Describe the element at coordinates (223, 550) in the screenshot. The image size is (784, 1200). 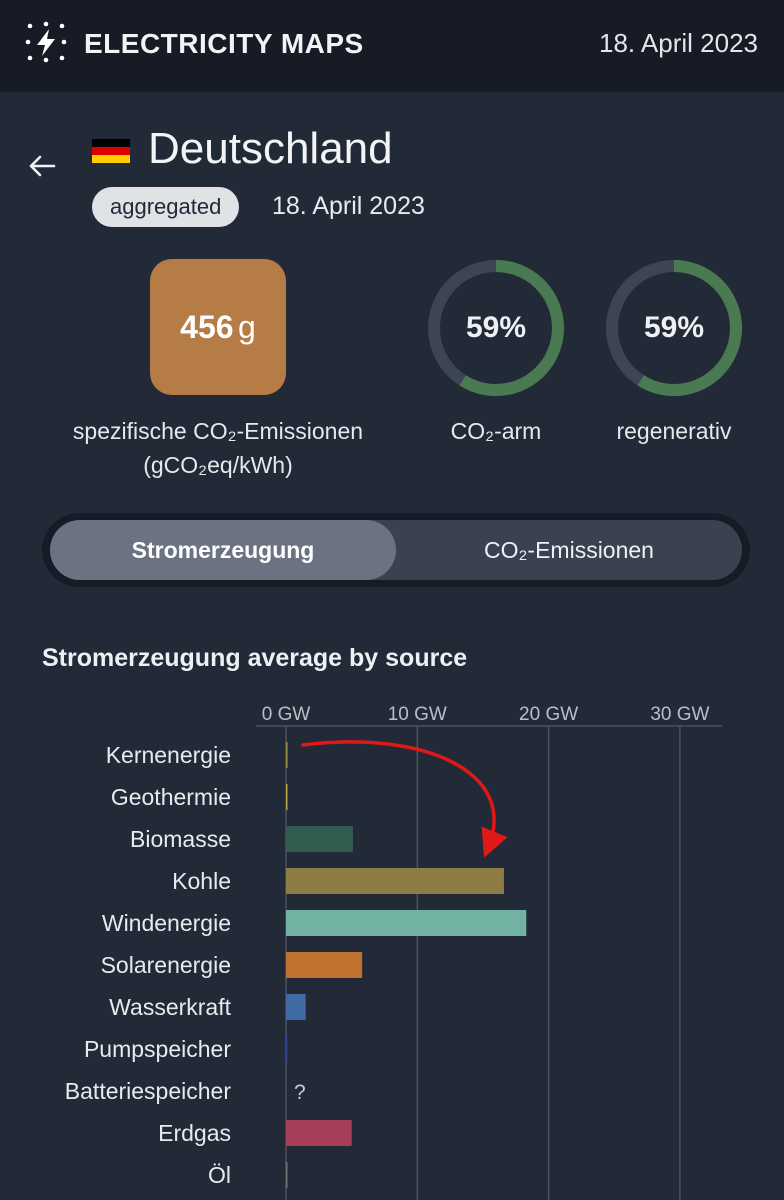
I see `tab-stromerzeugung: Stromerzeugung` at that location.